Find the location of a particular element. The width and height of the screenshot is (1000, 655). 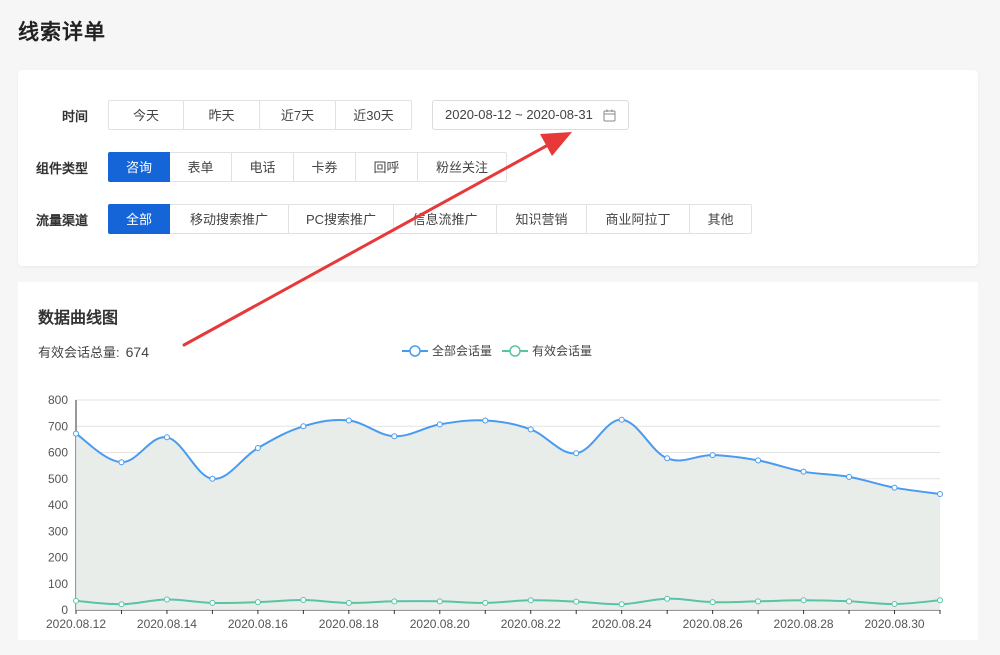

legend-label-valid: 有效会话量 is located at coordinates (562, 351).